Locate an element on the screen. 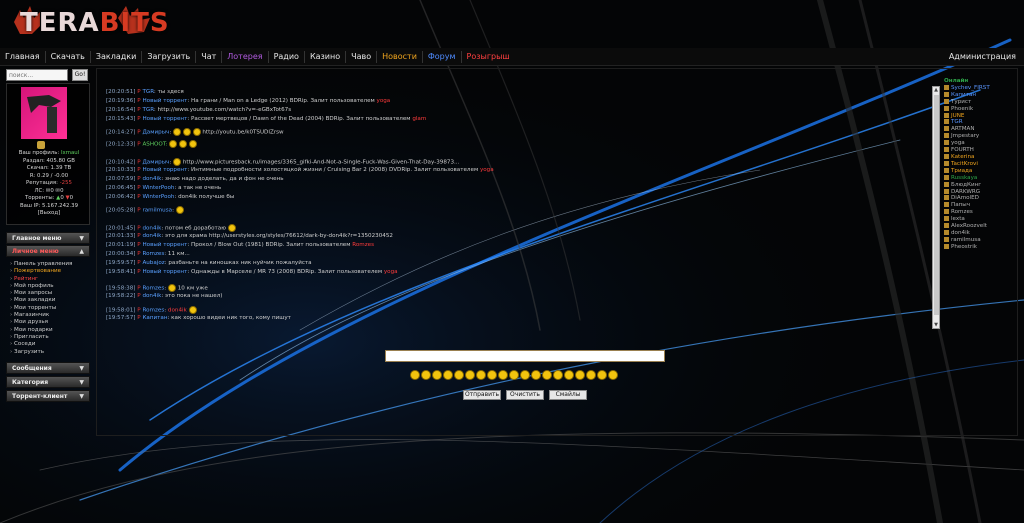 The height and width of the screenshot is (523, 1024). nav-home: Главная is located at coordinates (23, 56).